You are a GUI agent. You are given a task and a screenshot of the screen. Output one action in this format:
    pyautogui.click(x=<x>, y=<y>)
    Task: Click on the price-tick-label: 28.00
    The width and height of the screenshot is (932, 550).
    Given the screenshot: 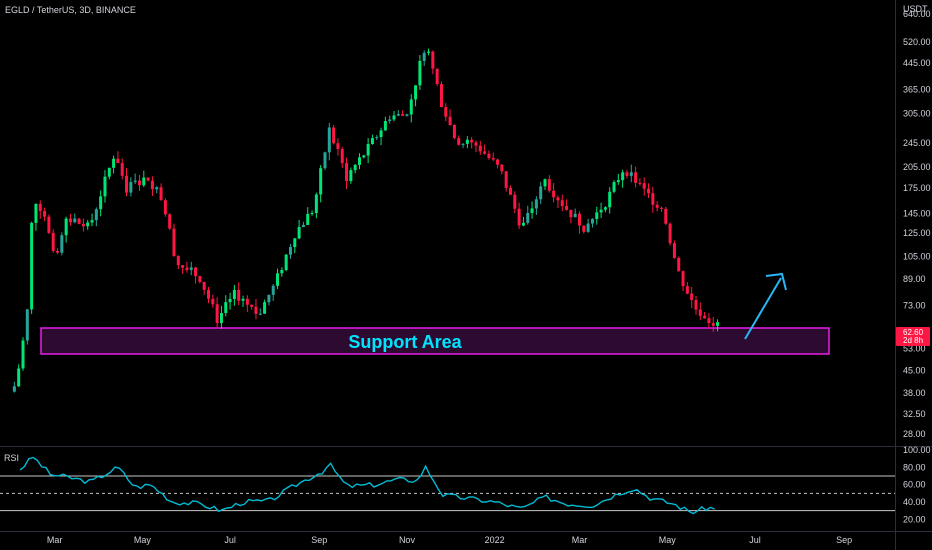 What is the action you would take?
    pyautogui.click(x=914, y=434)
    